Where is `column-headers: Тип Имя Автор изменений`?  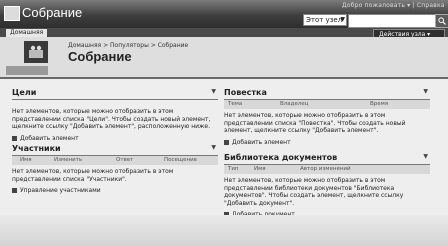 column-headers: Тип Имя Автор изменений is located at coordinates (327, 169).